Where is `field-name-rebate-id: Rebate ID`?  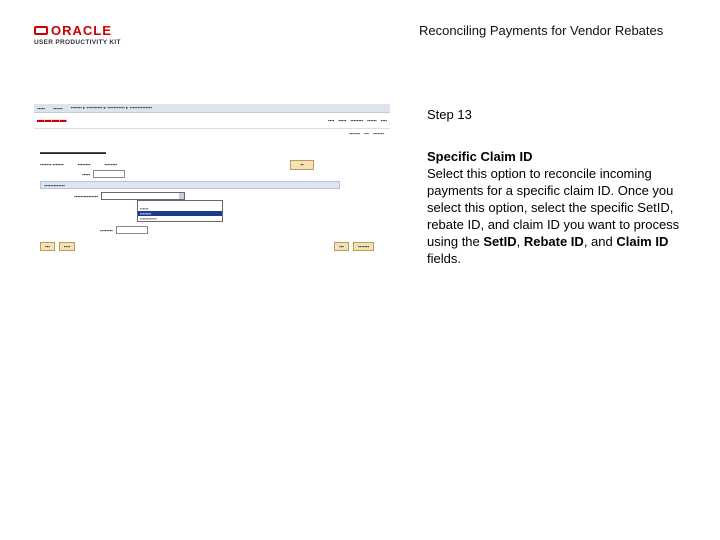 field-name-rebate-id: Rebate ID is located at coordinates (553, 241).